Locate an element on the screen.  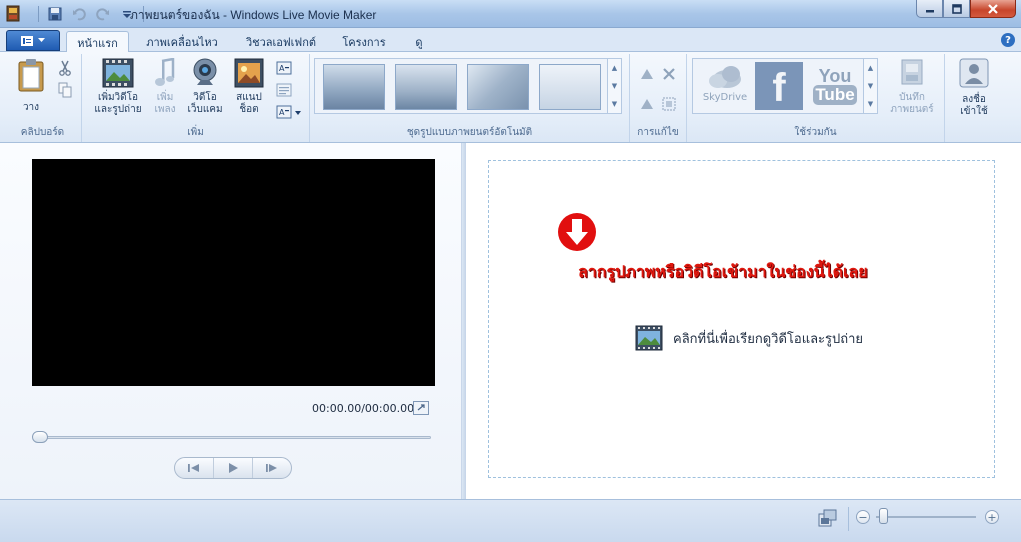
theme-thumbnail-default is located at coordinates (354, 87).